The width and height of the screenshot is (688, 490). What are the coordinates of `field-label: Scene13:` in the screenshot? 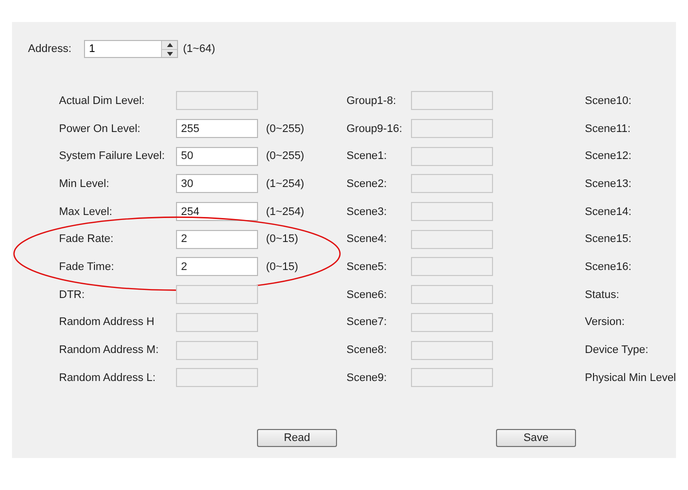 It's located at (608, 184).